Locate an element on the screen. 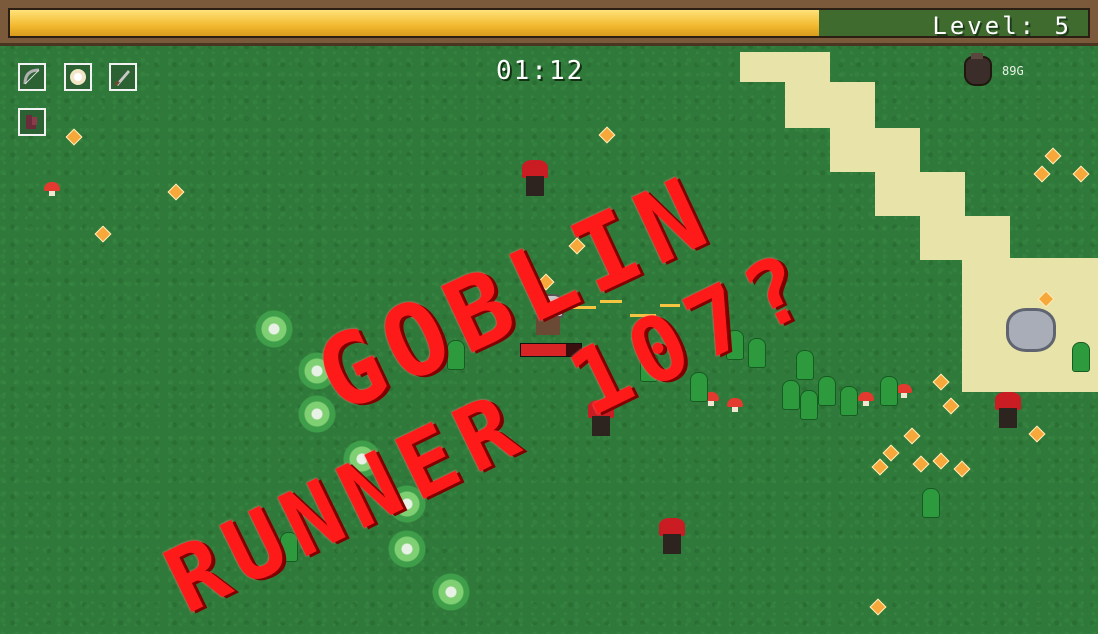 The image size is (1098, 634). gold-counter: 89G is located at coordinates (994, 69).